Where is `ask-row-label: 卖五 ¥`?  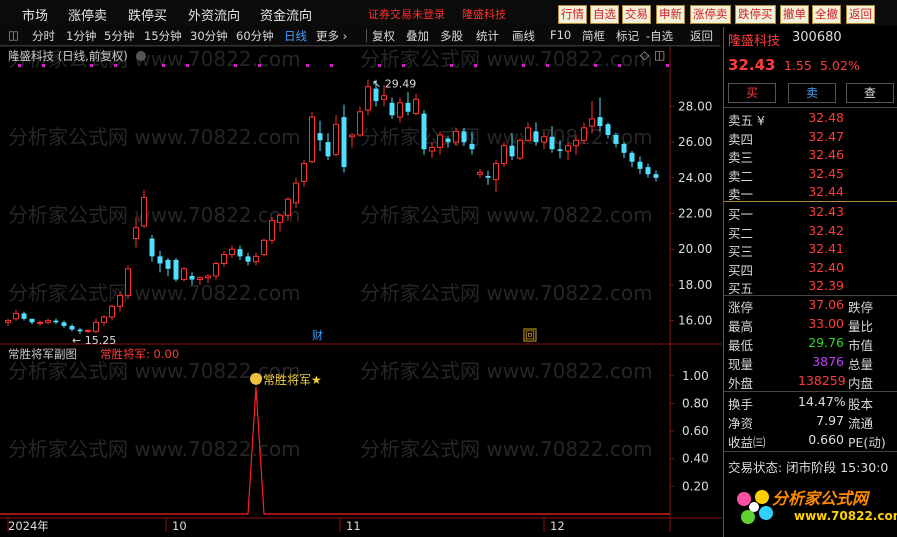 ask-row-label: 卖五 ¥ is located at coordinates (746, 120).